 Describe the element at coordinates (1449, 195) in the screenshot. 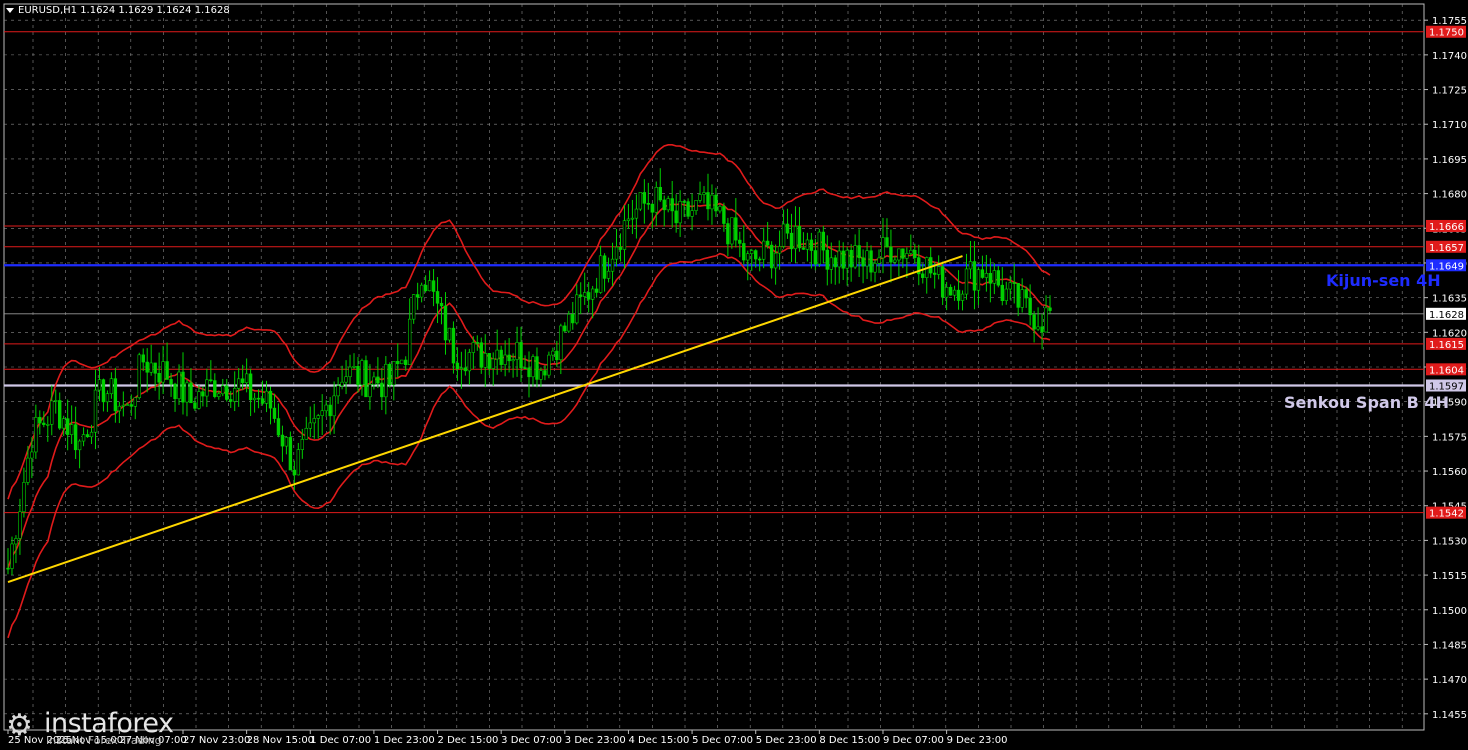

I see `y-tick-label: 1.1680` at that location.